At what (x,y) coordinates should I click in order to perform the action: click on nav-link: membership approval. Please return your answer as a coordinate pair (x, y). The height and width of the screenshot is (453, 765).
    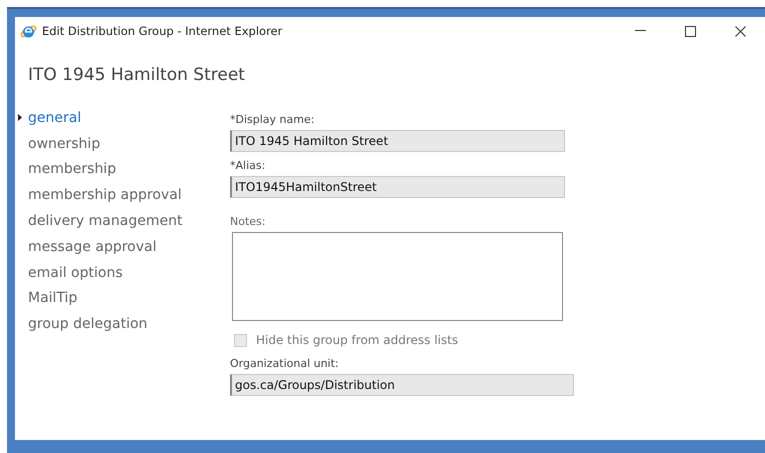
    Looking at the image, I should click on (105, 195).